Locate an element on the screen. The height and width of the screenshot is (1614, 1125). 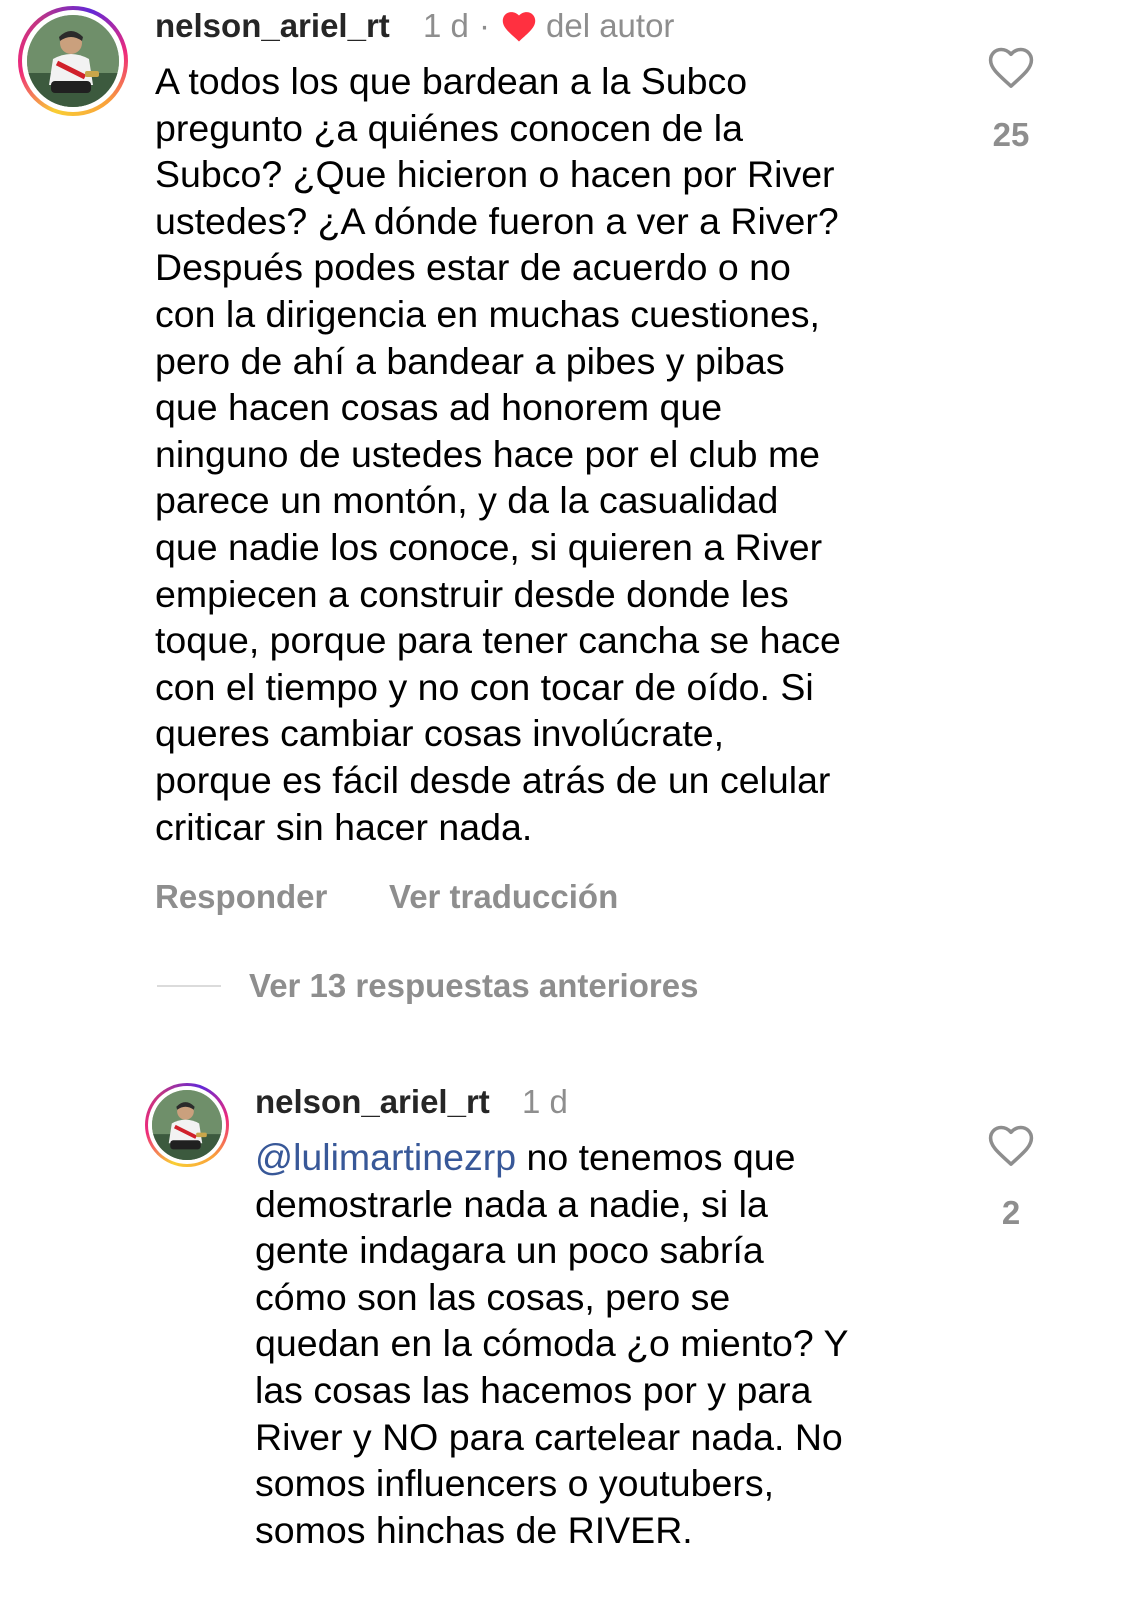
reply-text-first: no tenemos que is located at coordinates (656, 1157).